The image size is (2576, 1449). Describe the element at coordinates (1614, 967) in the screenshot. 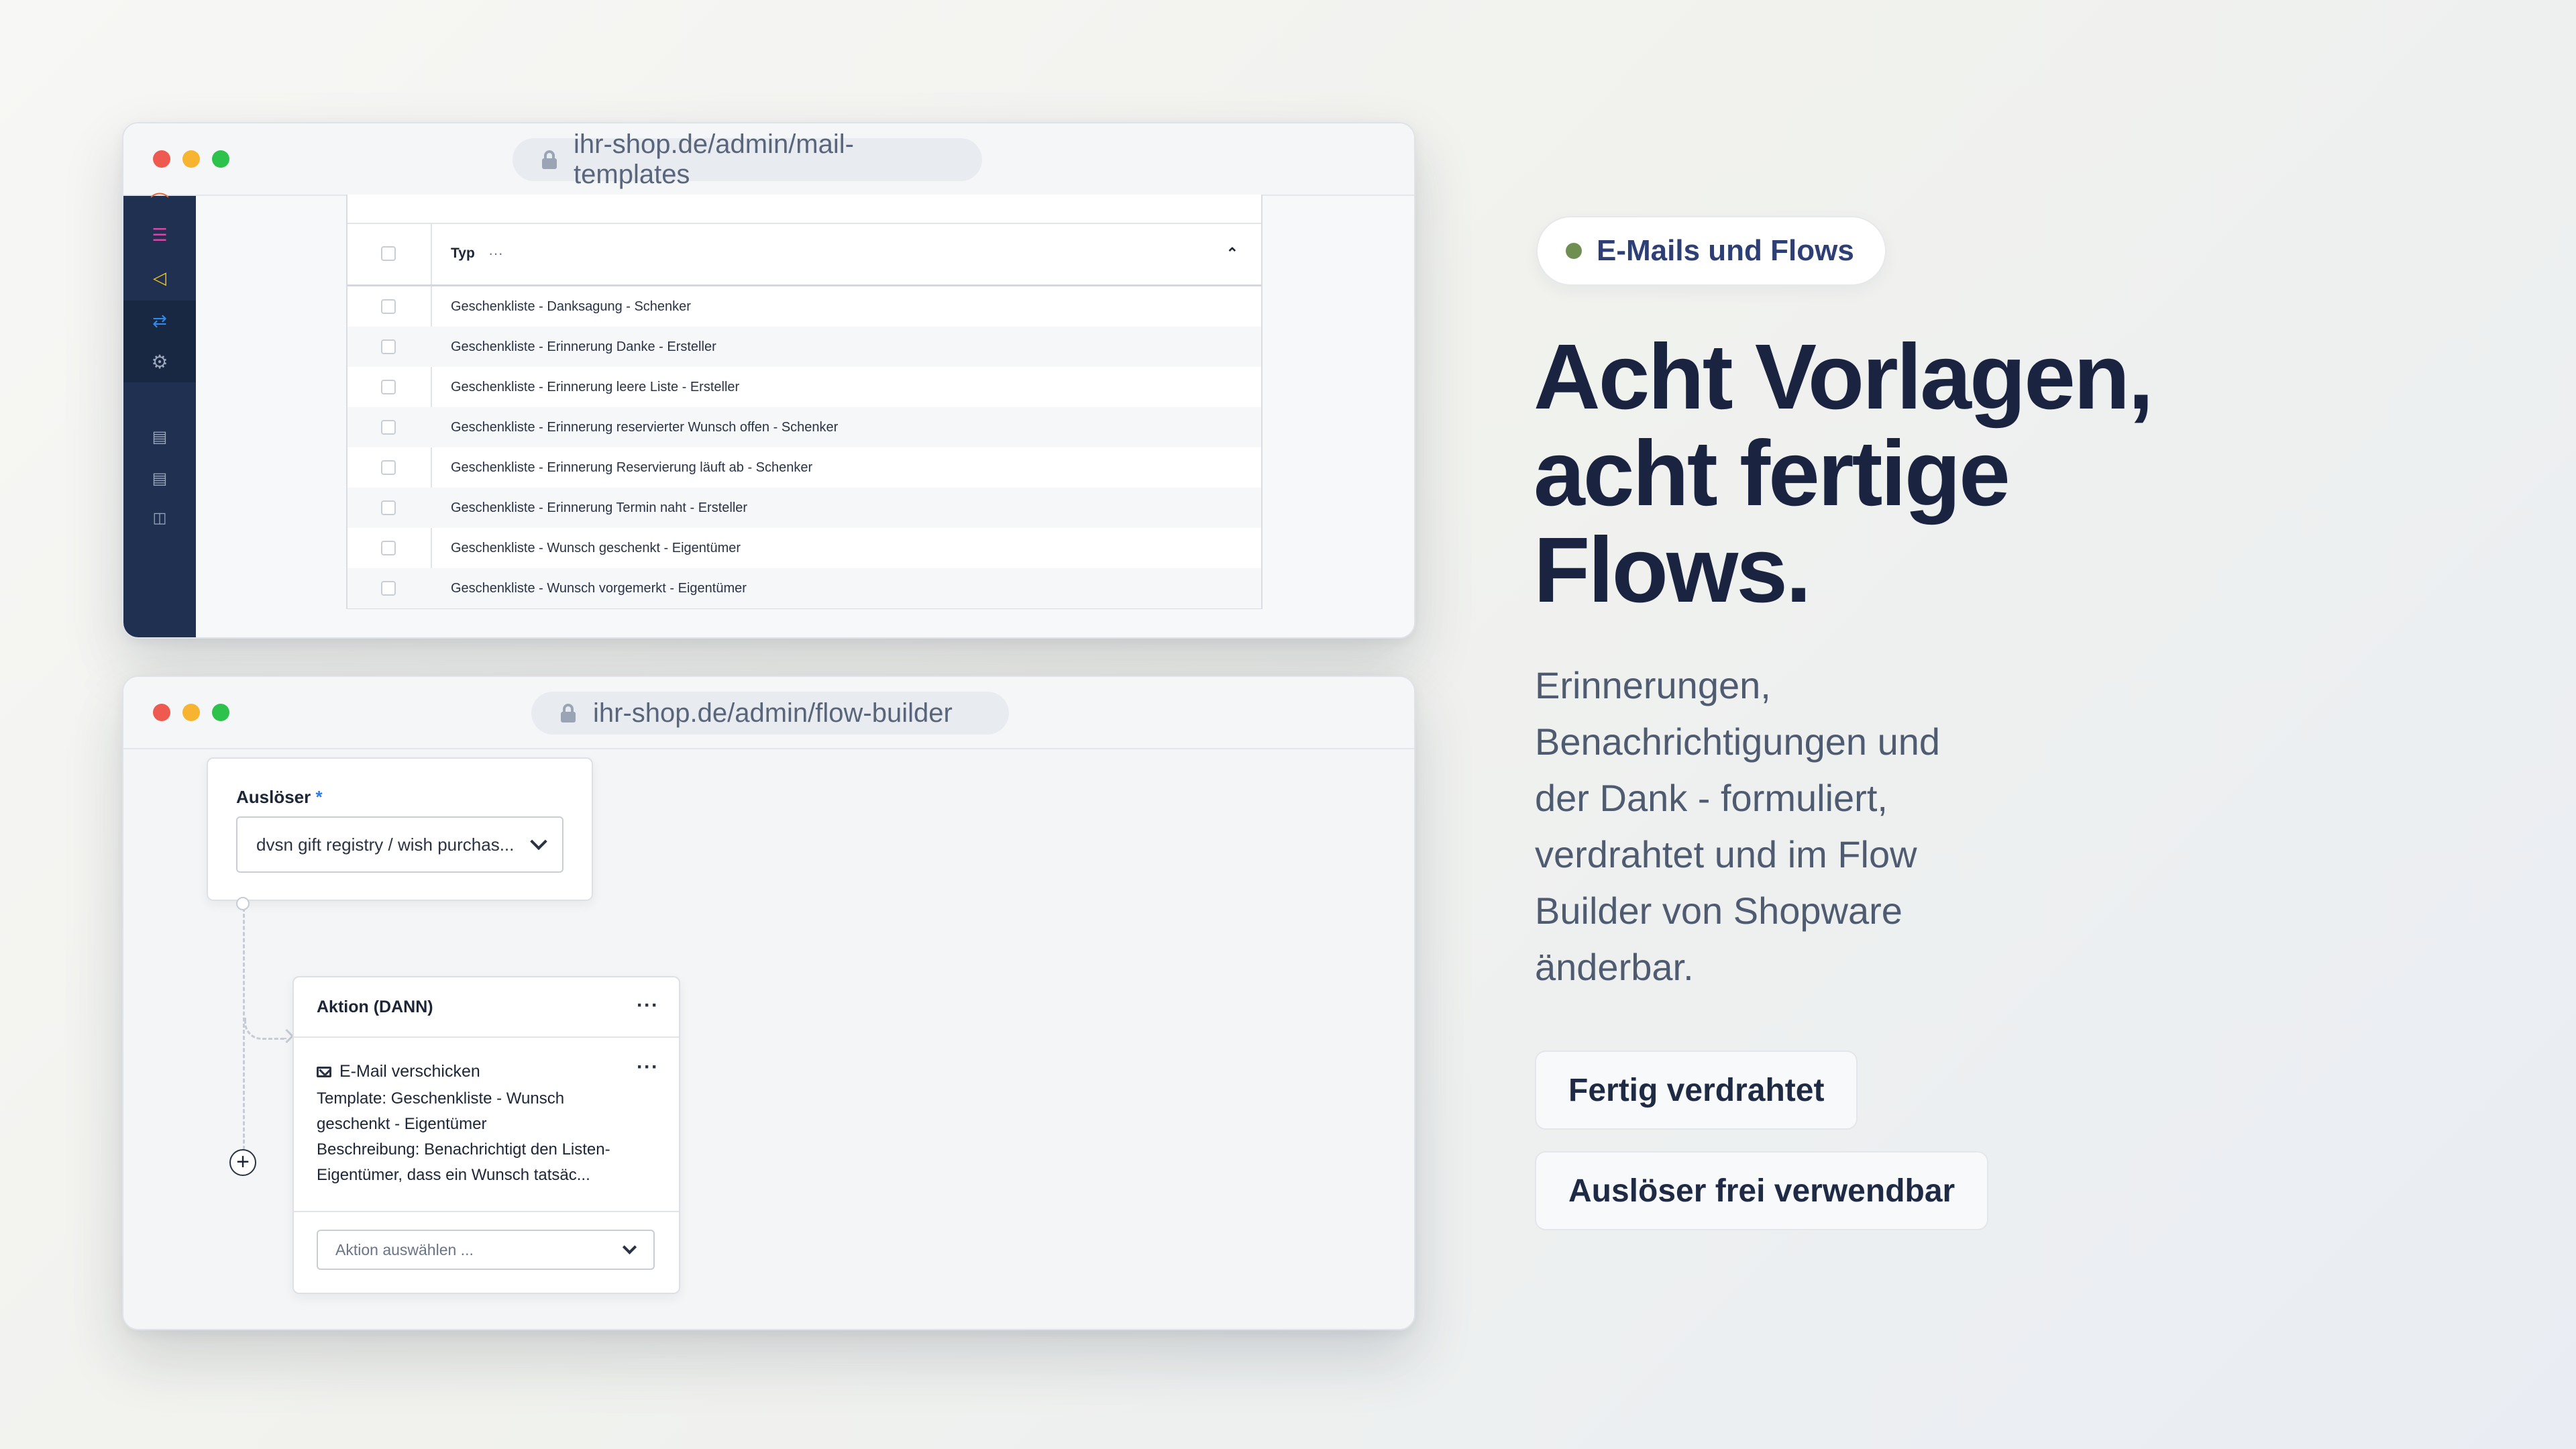

I see `lead-text-line: änderbar.` at that location.